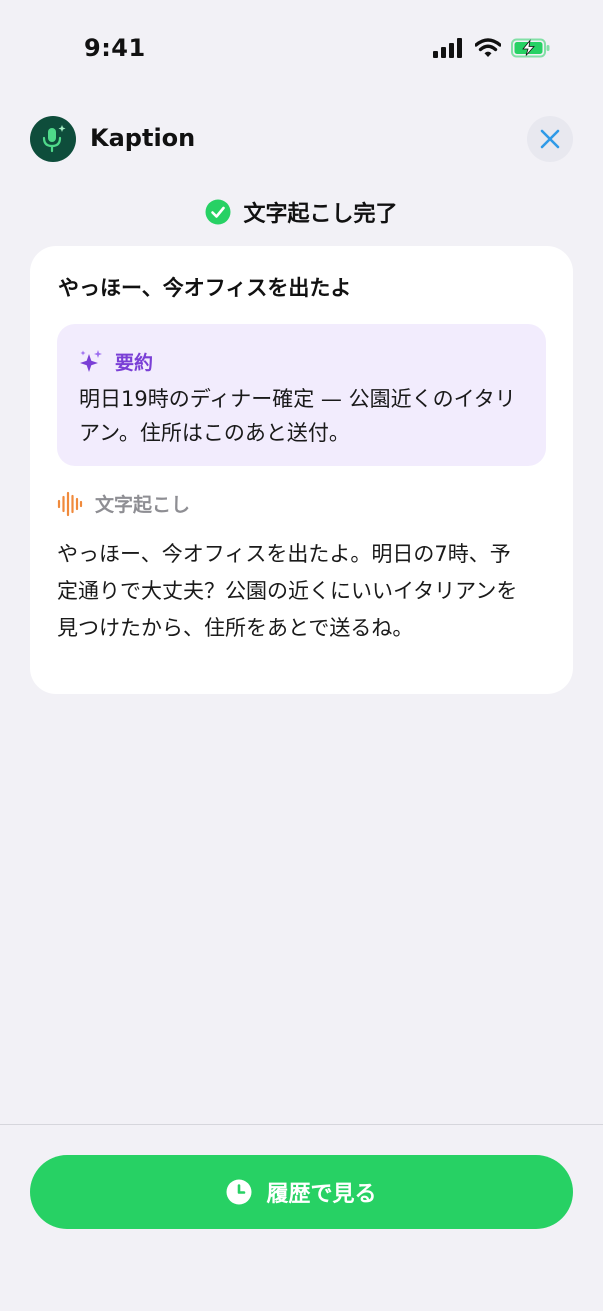  What do you see at coordinates (143, 138) in the screenshot?
I see `app-name: Kaption` at bounding box center [143, 138].